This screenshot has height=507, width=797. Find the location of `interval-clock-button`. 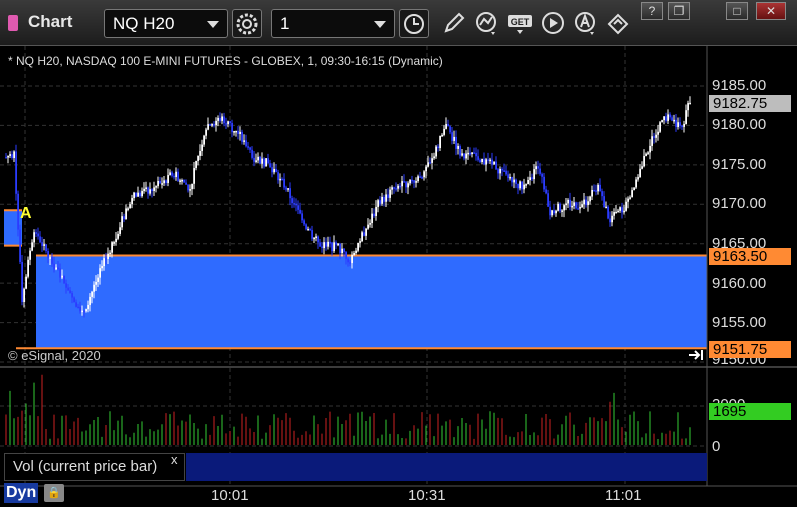

interval-clock-button is located at coordinates (414, 23).